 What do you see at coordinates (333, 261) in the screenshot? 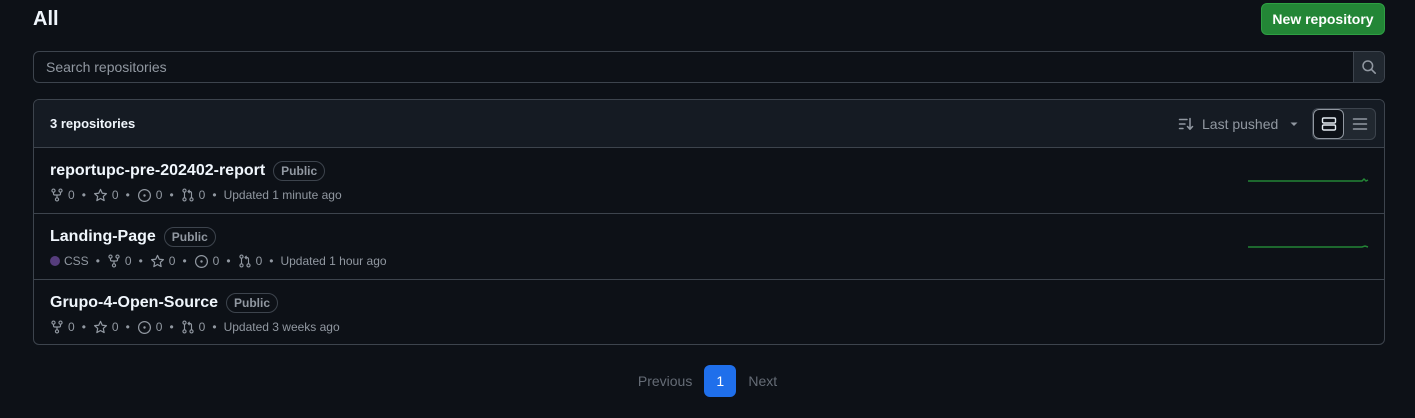
I see `updated-time: Updated 1 hour ago` at bounding box center [333, 261].